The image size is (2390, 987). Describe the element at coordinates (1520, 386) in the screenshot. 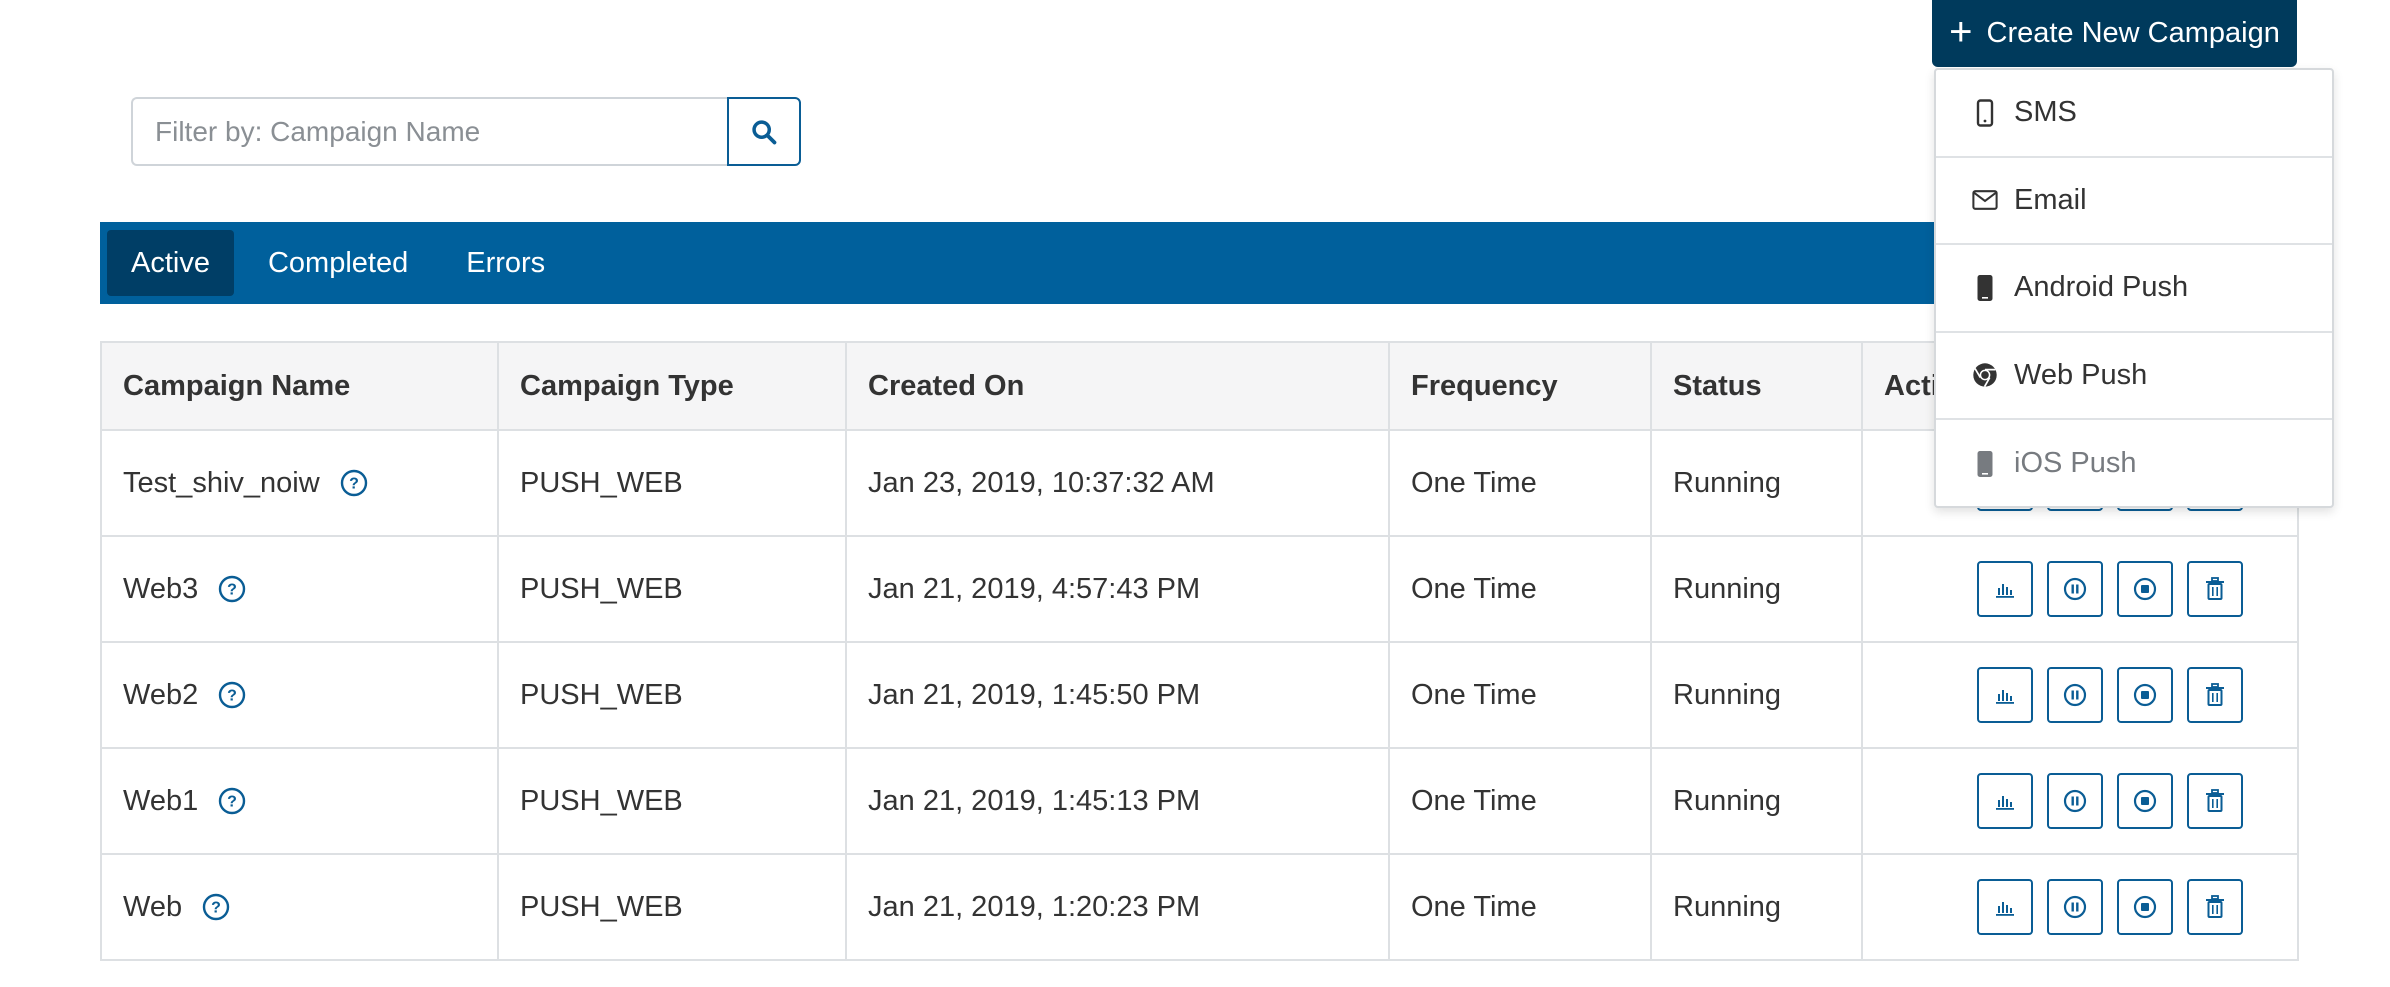

I see `column-header-frequency: Frequency` at that location.